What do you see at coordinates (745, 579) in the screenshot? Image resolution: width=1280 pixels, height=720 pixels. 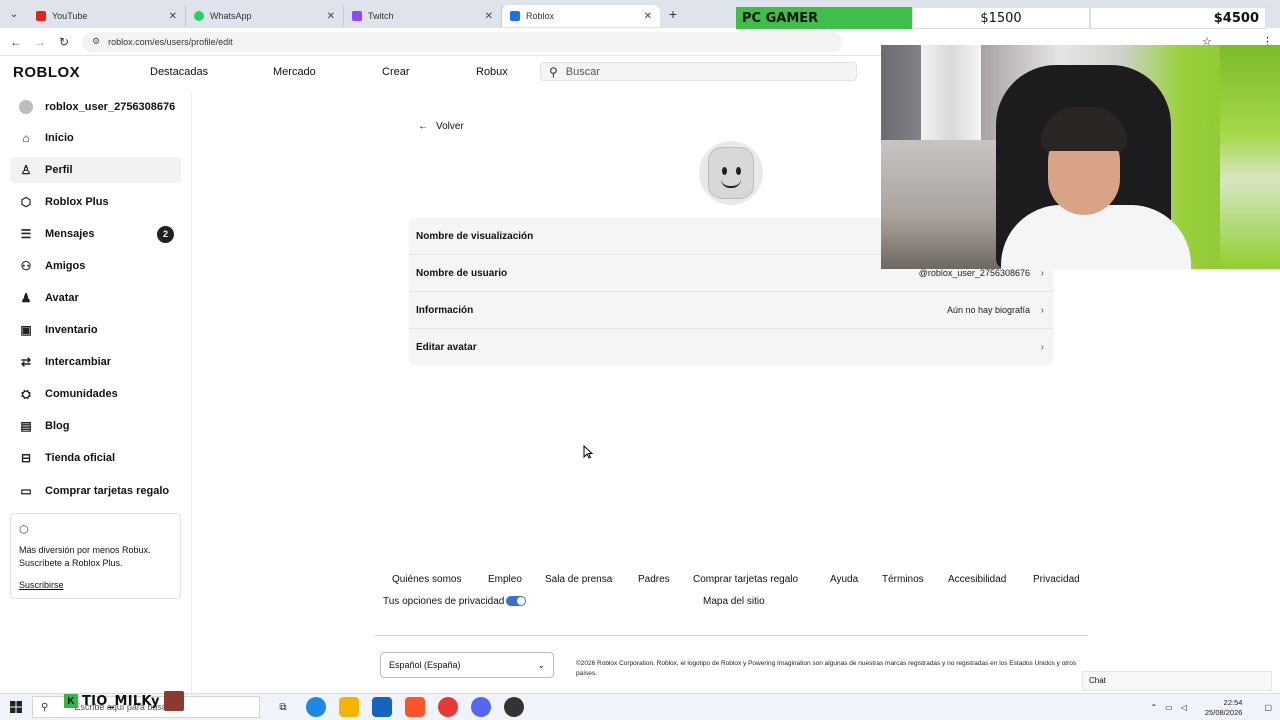 I see `footer-link-gift-cards: Comprar tarjetas regalo` at bounding box center [745, 579].